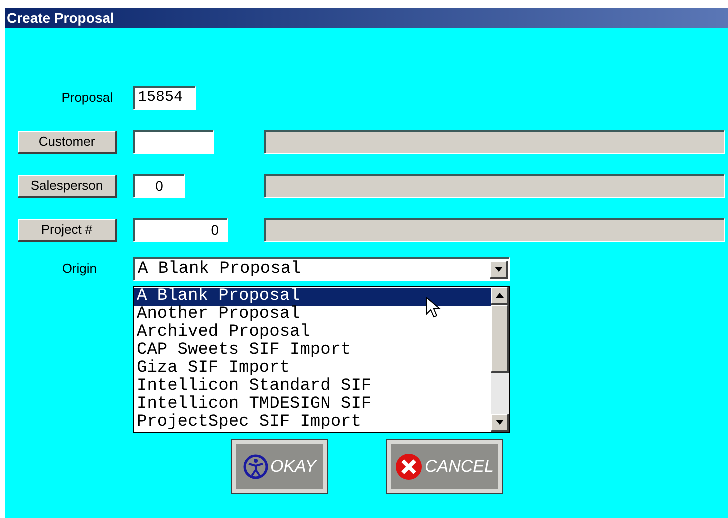 This screenshot has height=518, width=728. Describe the element at coordinates (60, 18) in the screenshot. I see `window-title: Create Proposal` at that location.